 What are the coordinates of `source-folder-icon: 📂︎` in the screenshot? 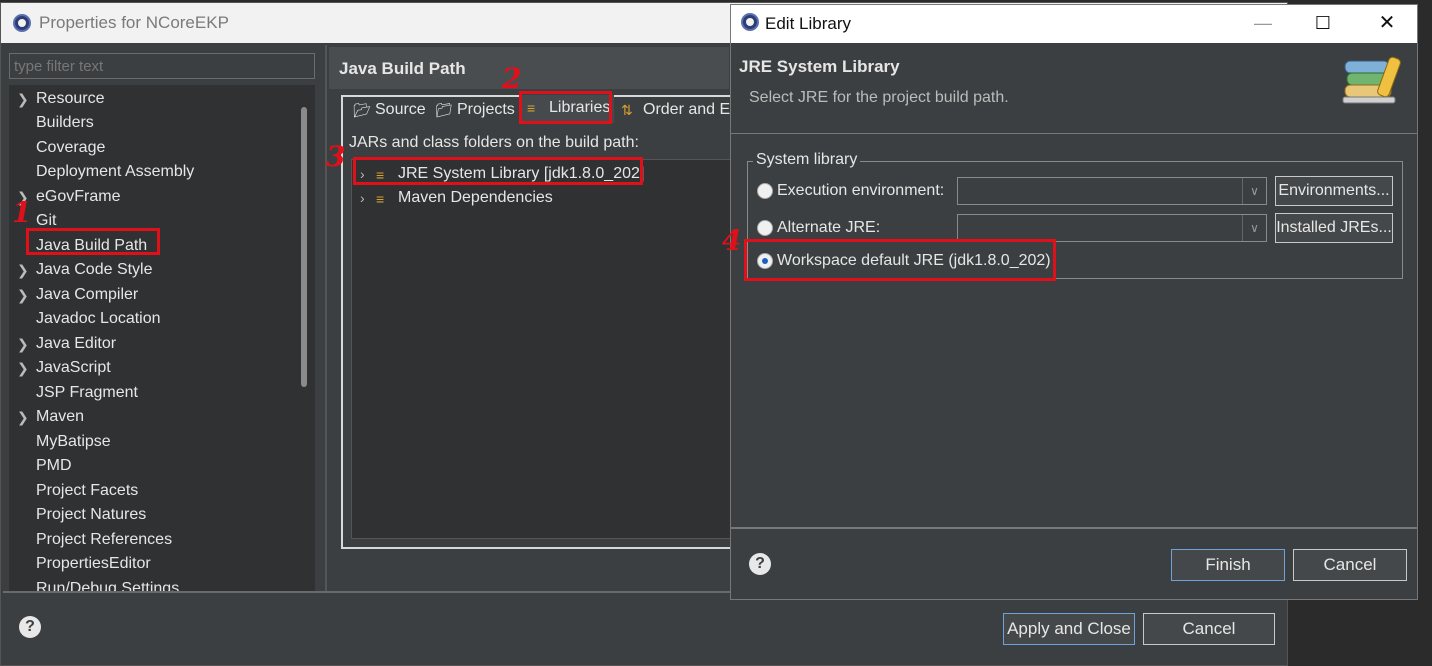 It's located at (362, 110).